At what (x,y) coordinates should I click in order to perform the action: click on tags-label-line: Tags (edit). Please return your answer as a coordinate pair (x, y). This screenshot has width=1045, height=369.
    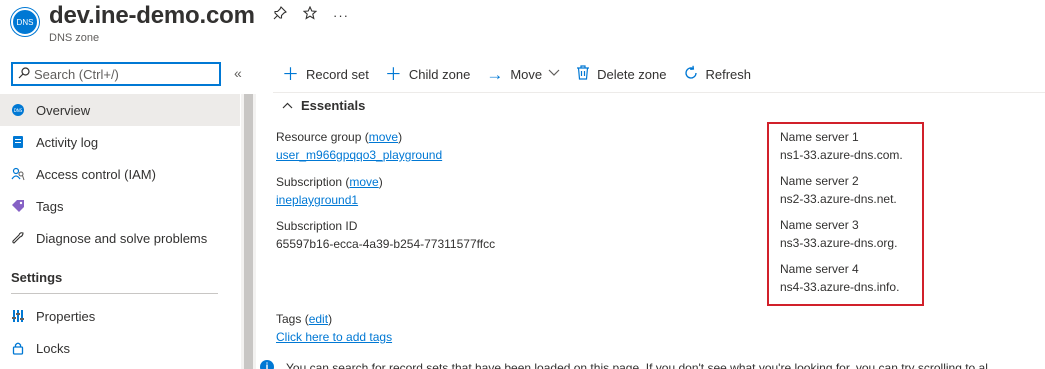
    Looking at the image, I should click on (304, 319).